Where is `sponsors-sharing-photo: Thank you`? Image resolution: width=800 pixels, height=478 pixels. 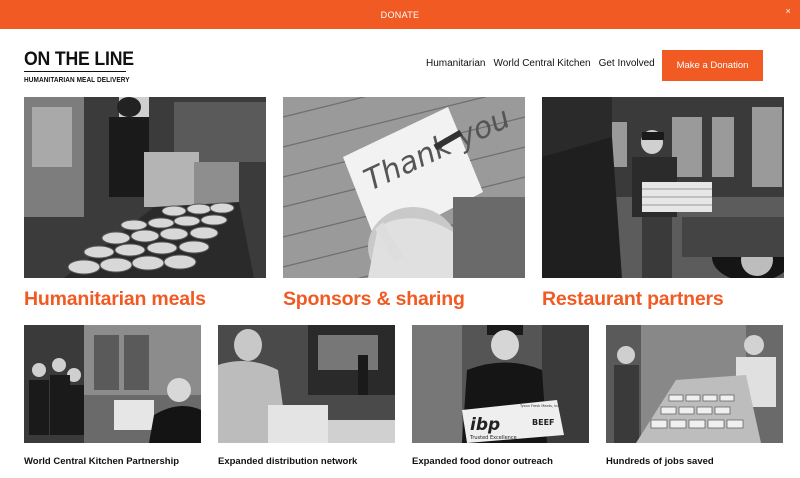 sponsors-sharing-photo: Thank you is located at coordinates (404, 187).